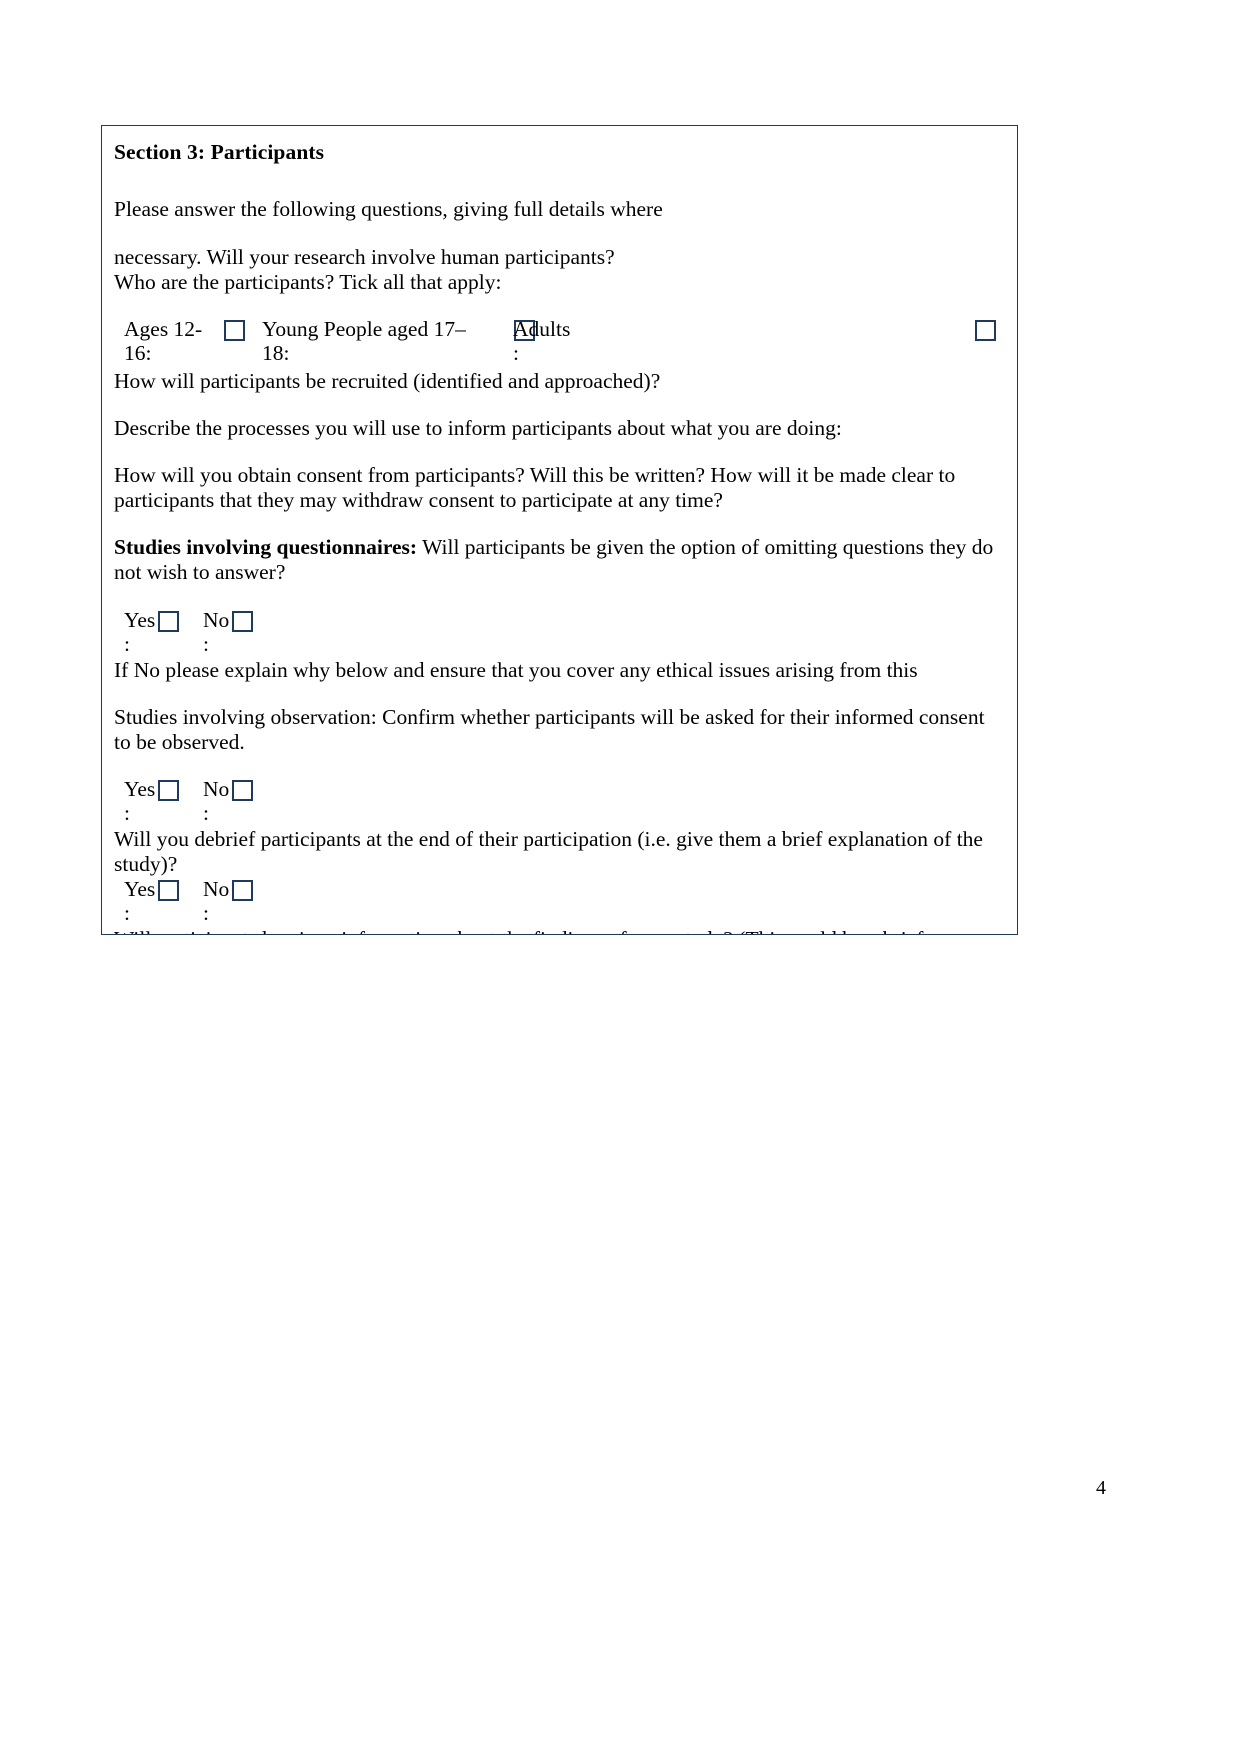 This screenshot has height=1754, width=1241. What do you see at coordinates (219, 152) in the screenshot?
I see `page-title: Section 3: Participants` at bounding box center [219, 152].